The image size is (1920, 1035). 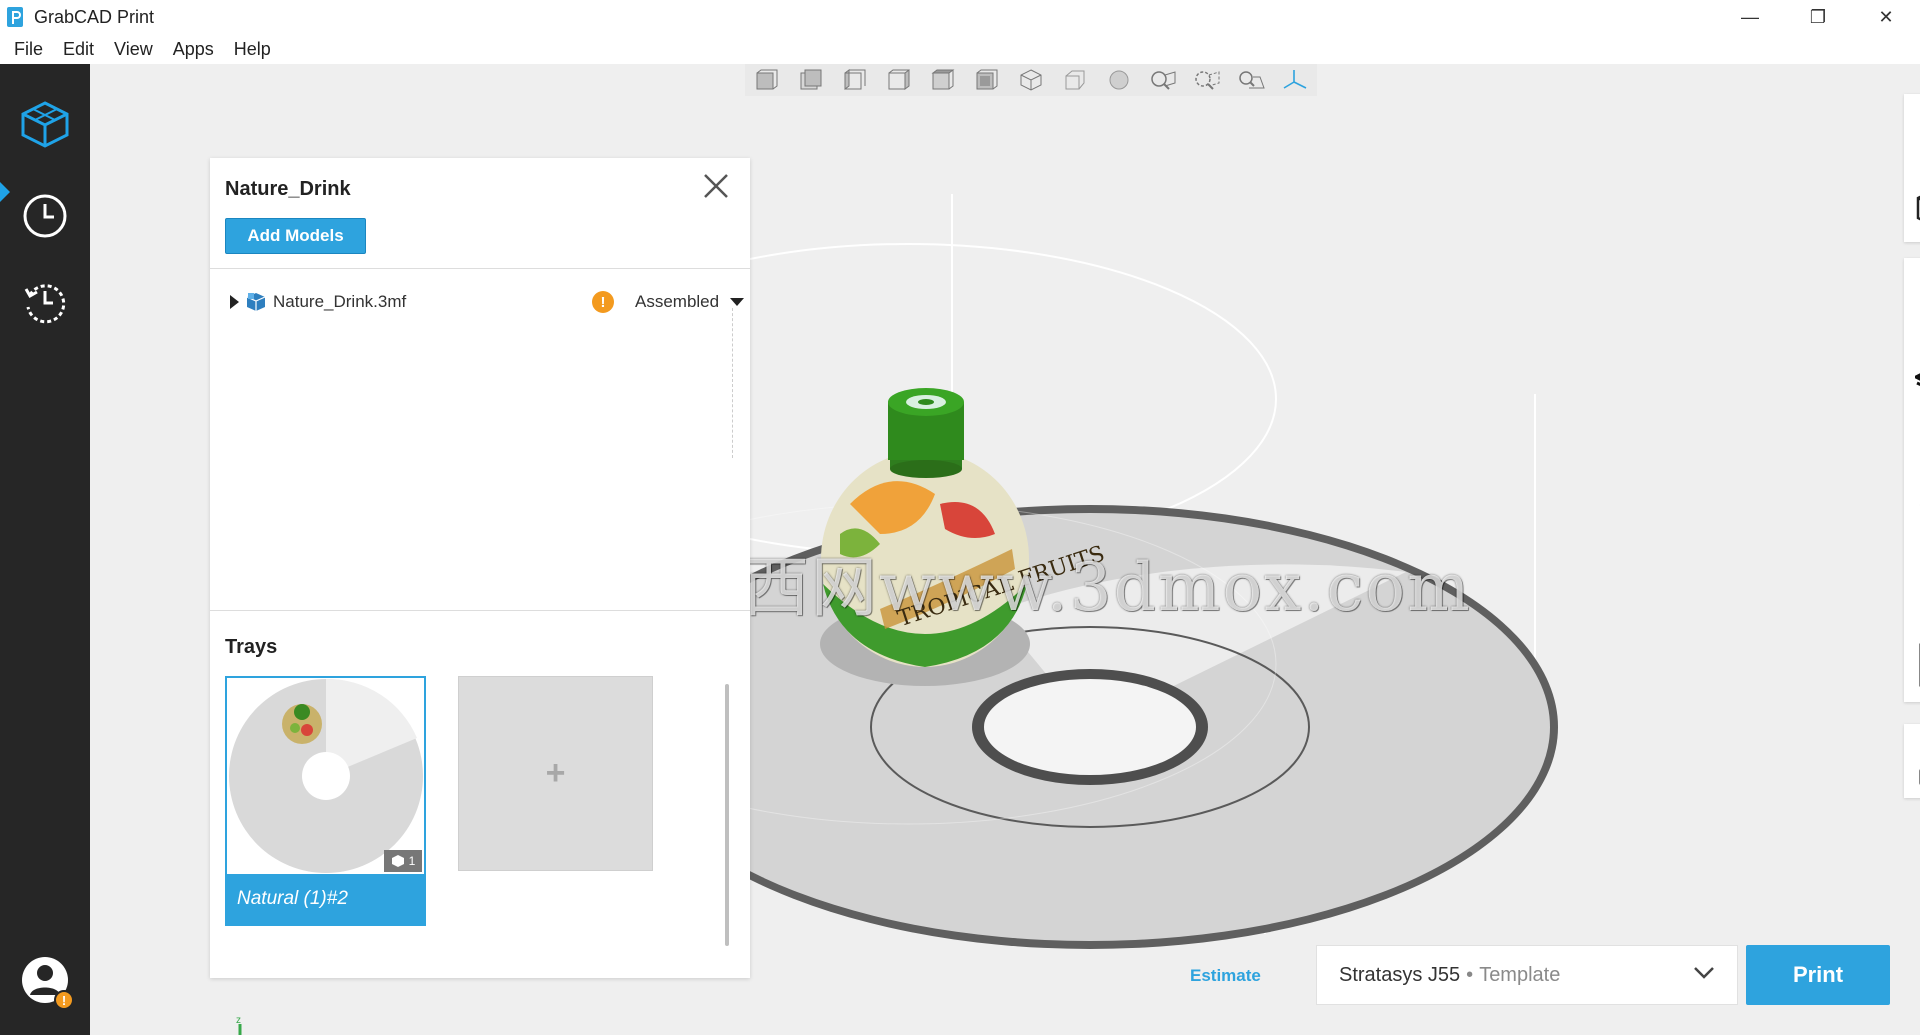 I want to click on tray-label: Natural (1)#2, so click(x=292, y=898).